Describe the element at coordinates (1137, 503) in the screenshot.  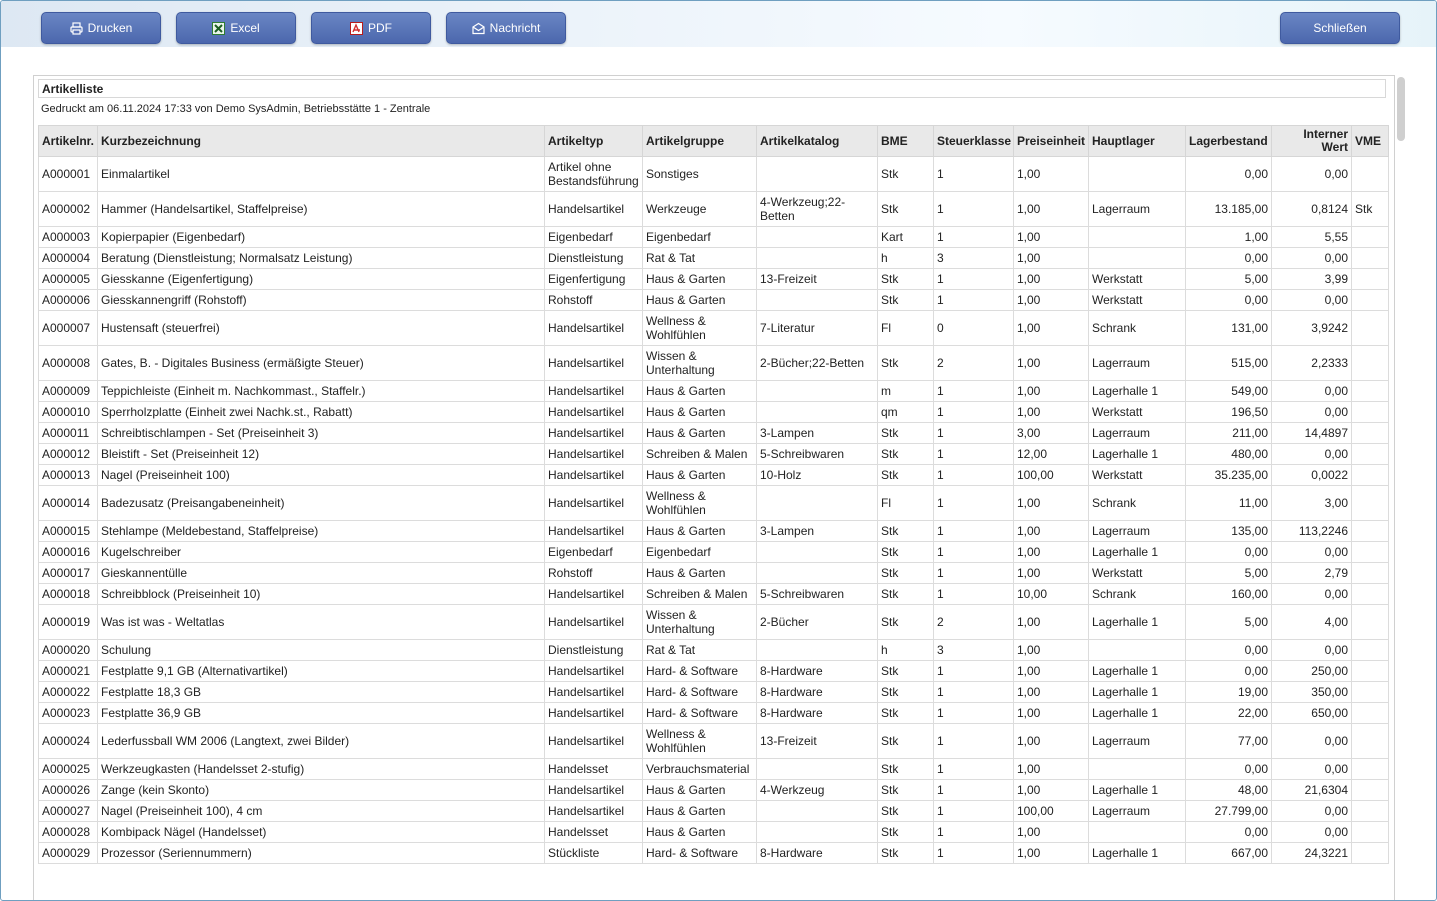
I see `cell-lager: Schrank` at that location.